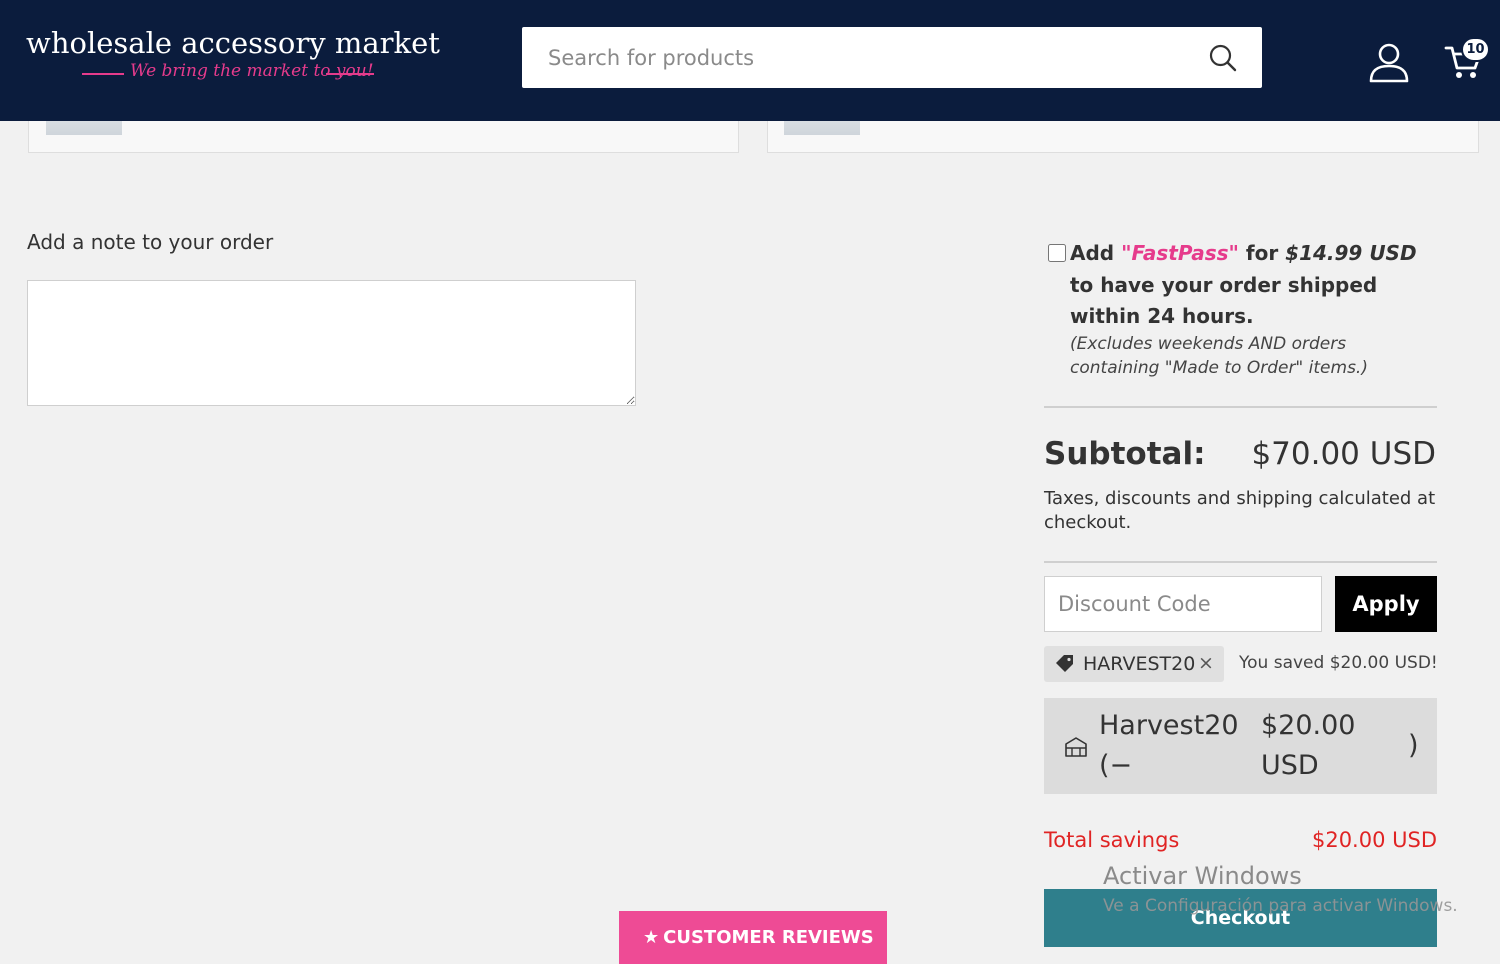 This screenshot has height=964, width=1500. Describe the element at coordinates (1343, 454) in the screenshot. I see `subtotal-value: $70.00 USD` at that location.